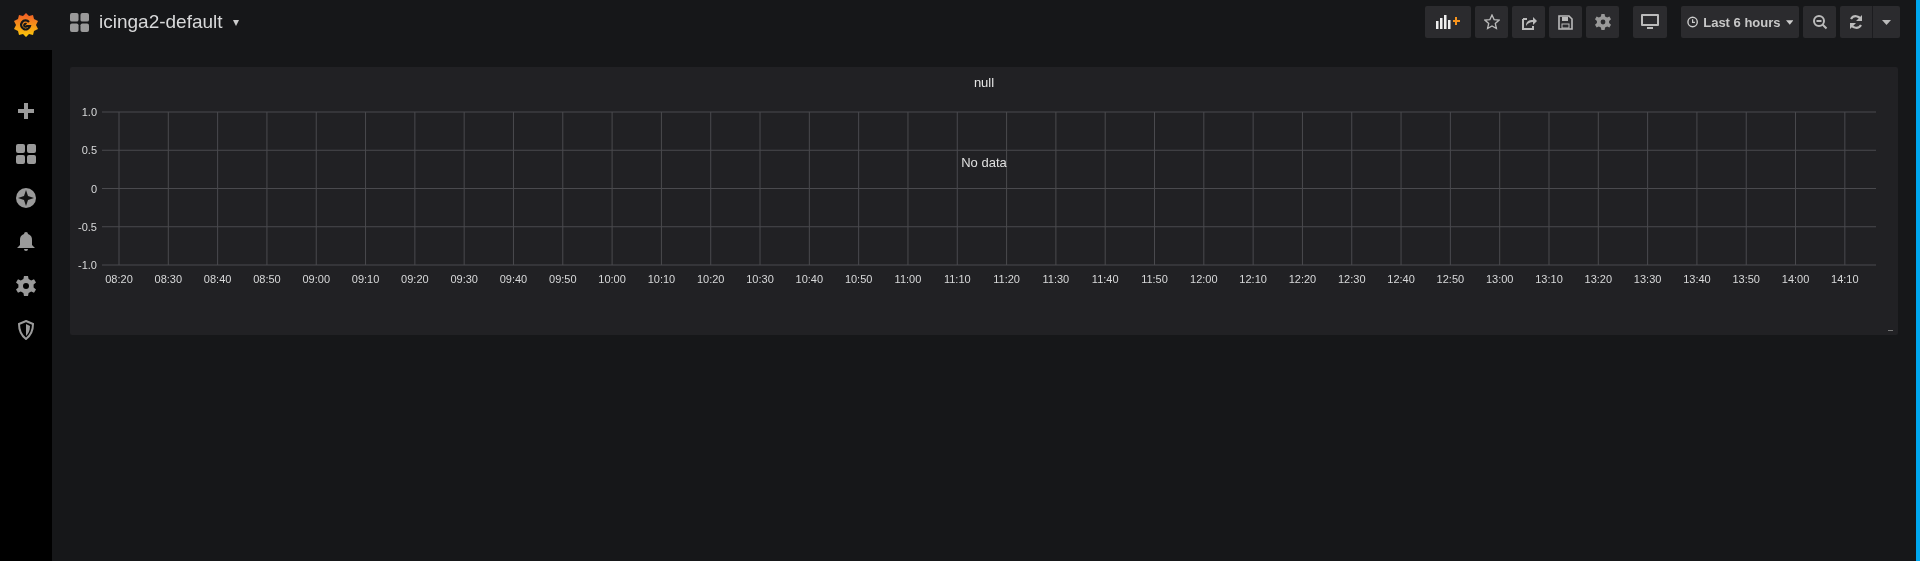 The height and width of the screenshot is (561, 1920). I want to click on x-axis-label: 13:10, so click(1549, 279).